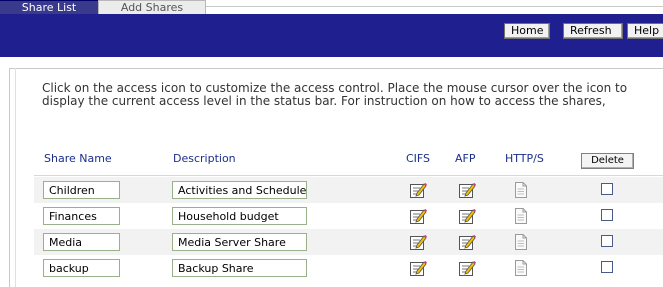 This screenshot has height=287, width=663. Describe the element at coordinates (204, 158) in the screenshot. I see `column-header-description: Description` at that location.